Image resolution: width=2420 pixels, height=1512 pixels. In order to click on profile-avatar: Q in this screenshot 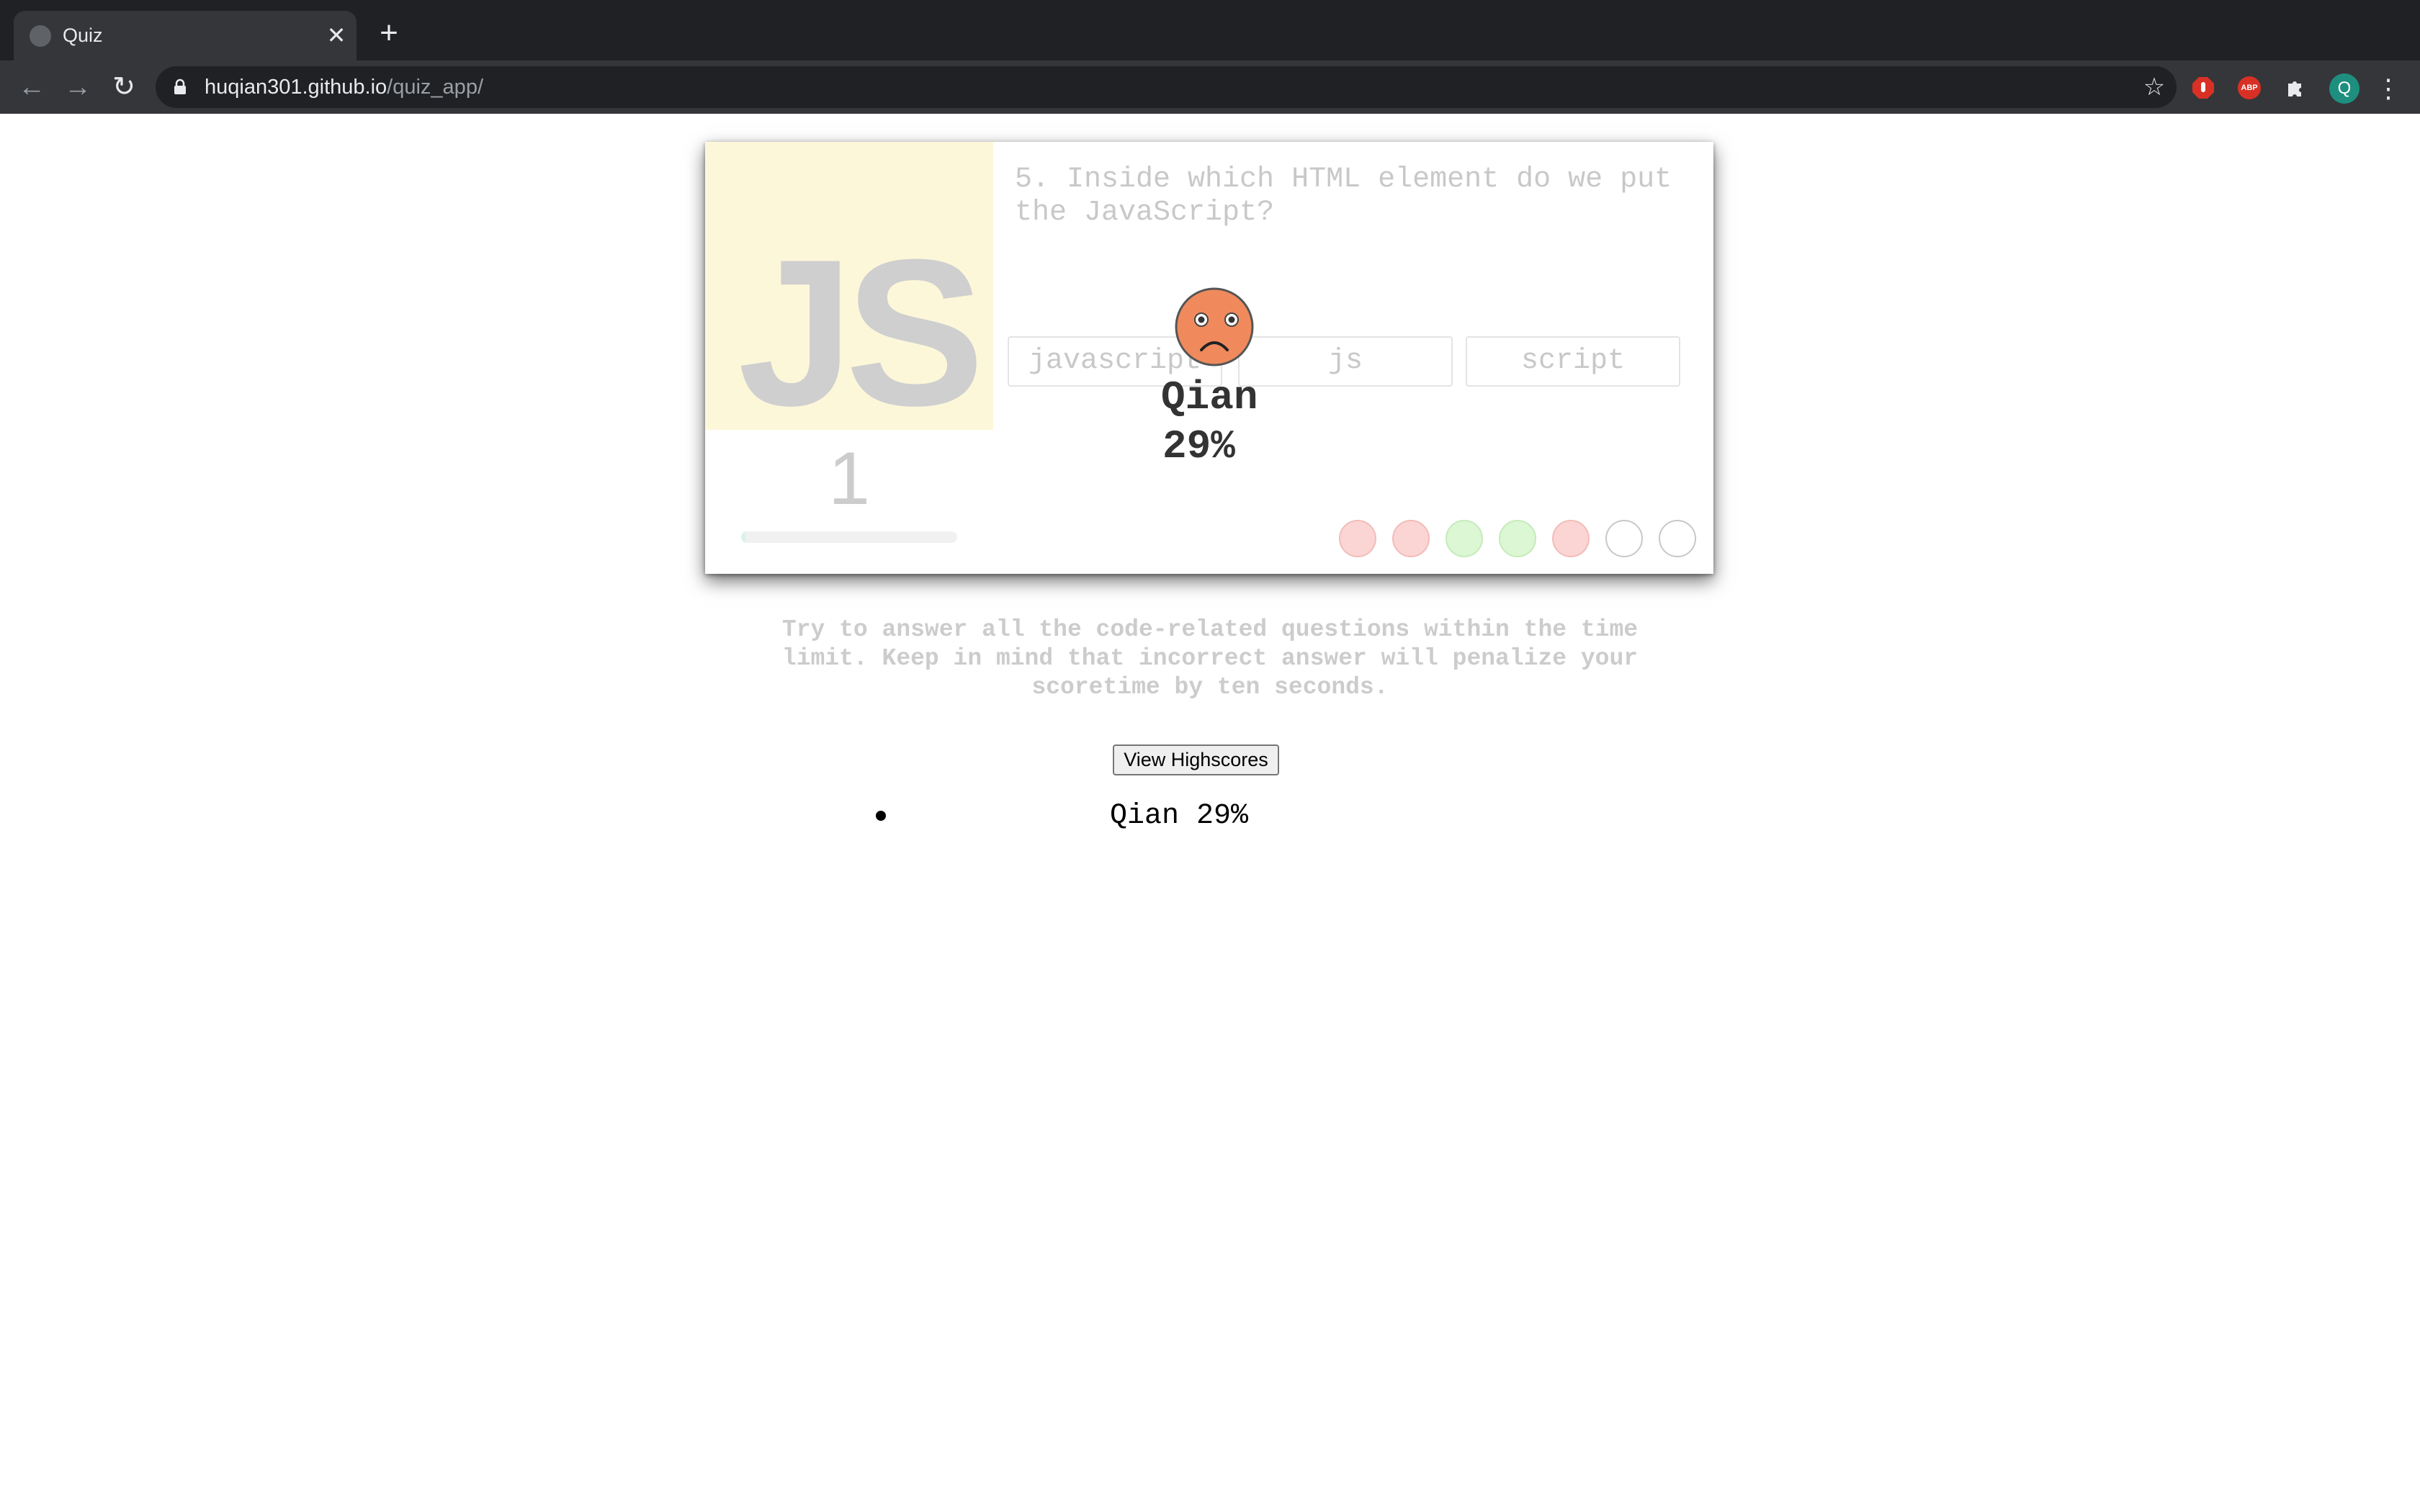, I will do `click(2344, 88)`.